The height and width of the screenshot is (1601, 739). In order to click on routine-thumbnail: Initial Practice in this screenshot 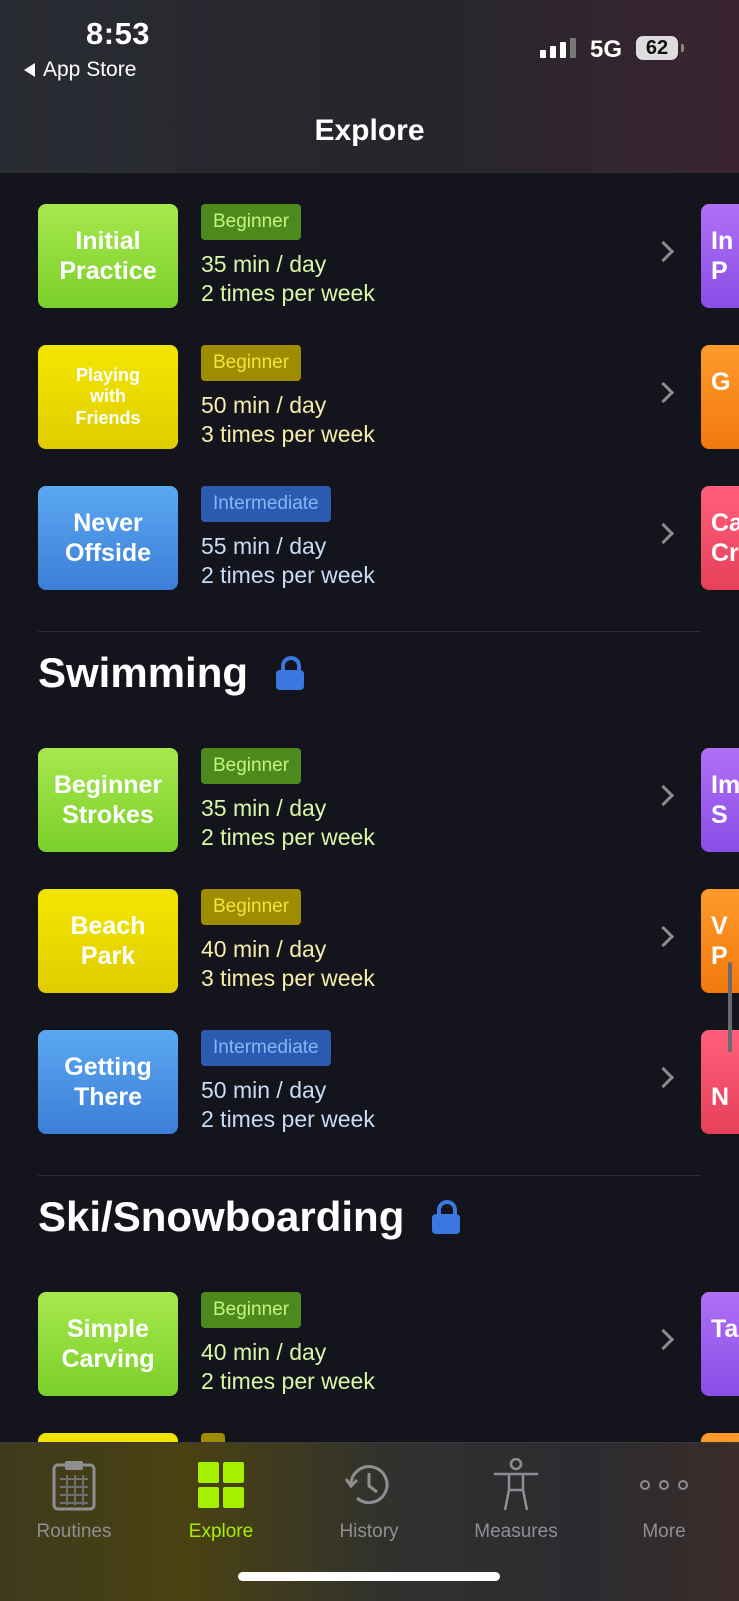, I will do `click(108, 256)`.